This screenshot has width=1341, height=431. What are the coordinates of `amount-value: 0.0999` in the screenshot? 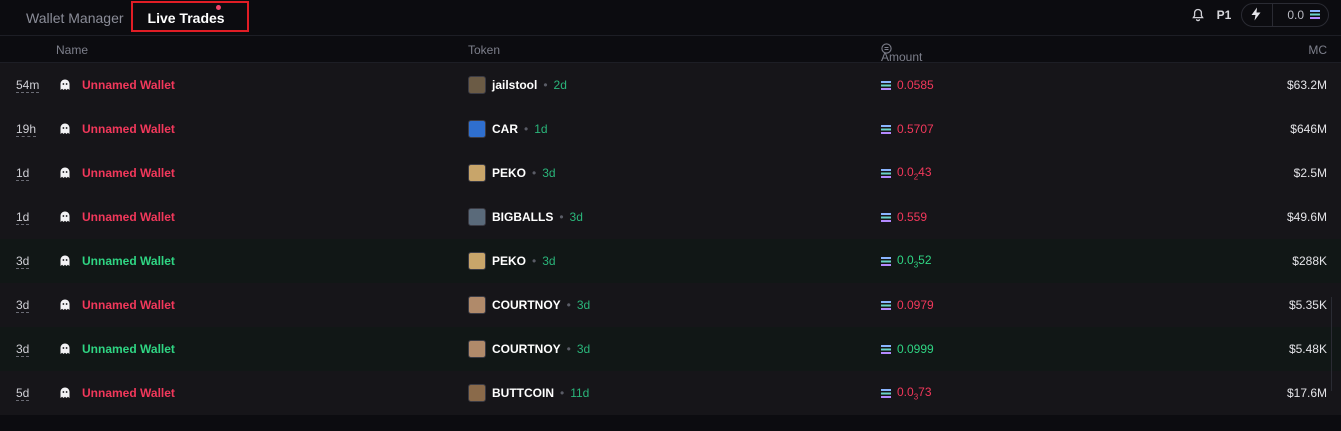 It's located at (915, 349).